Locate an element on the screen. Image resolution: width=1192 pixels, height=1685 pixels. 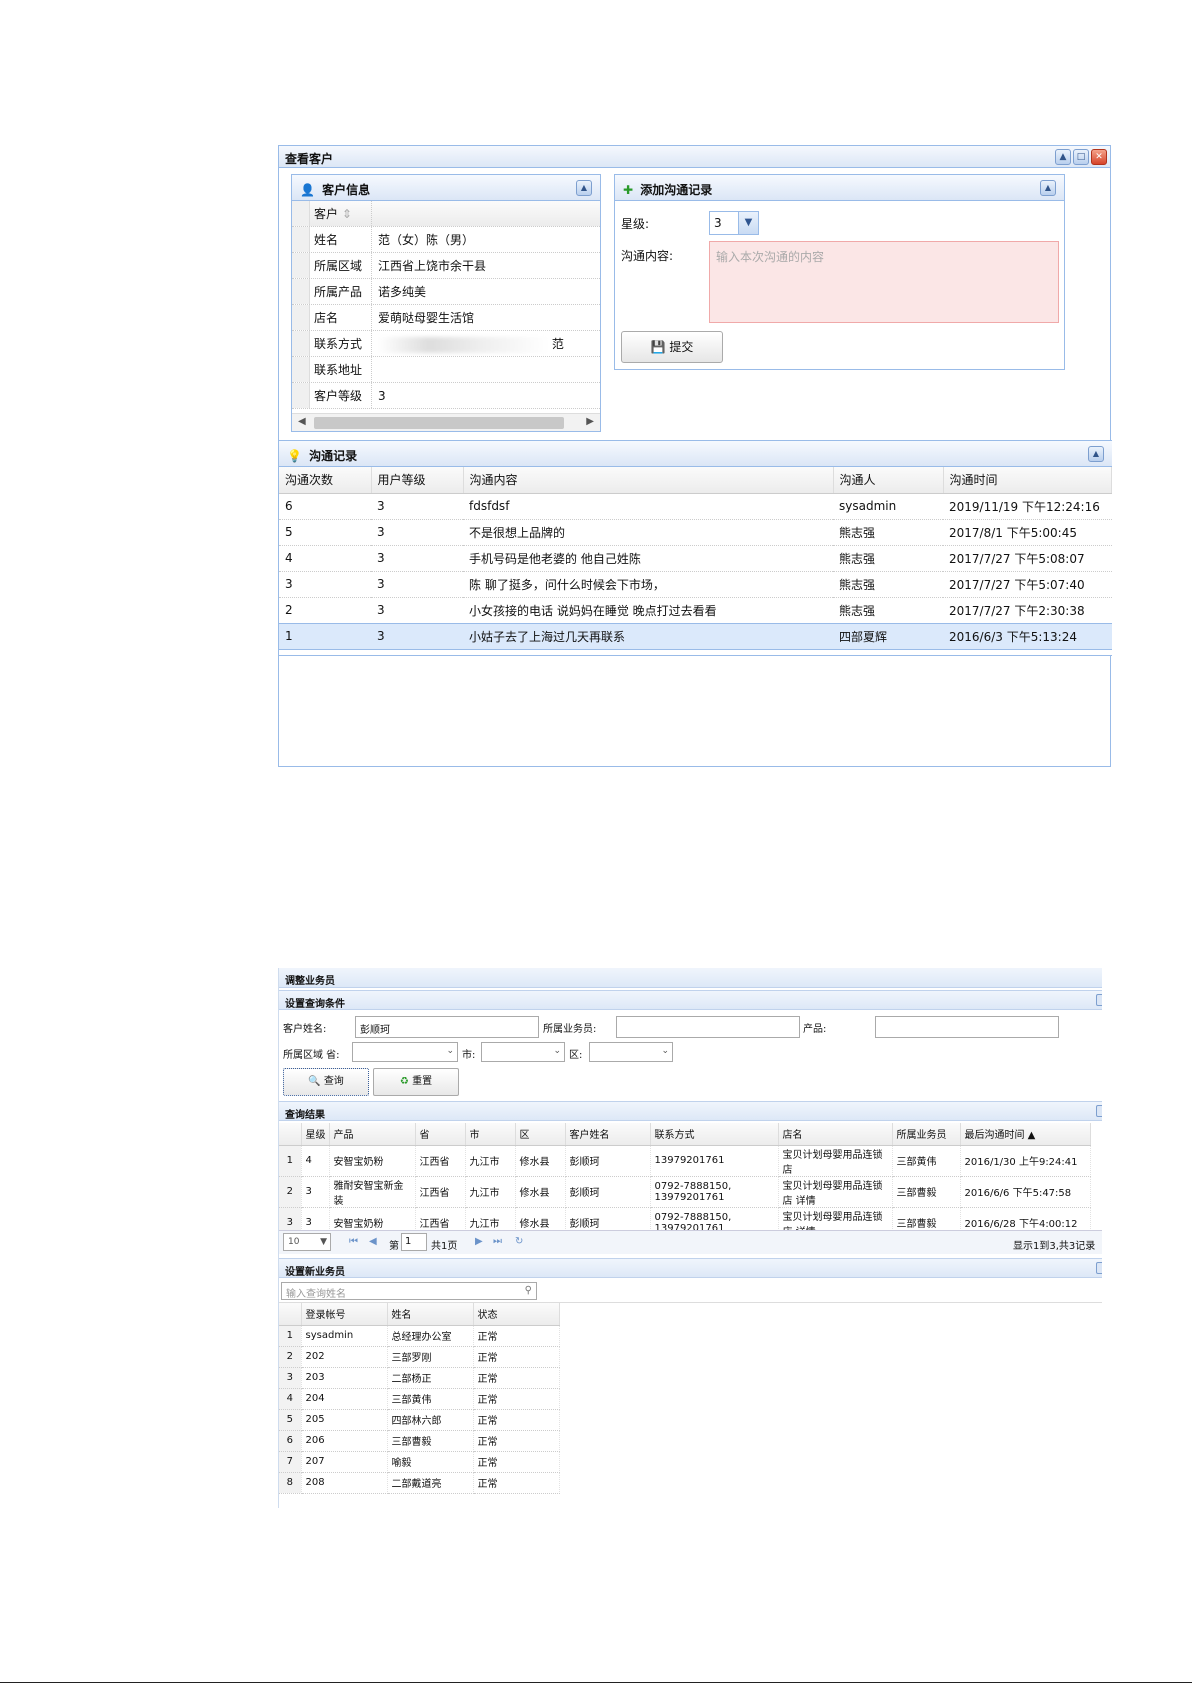
product-input is located at coordinates (967, 1027).